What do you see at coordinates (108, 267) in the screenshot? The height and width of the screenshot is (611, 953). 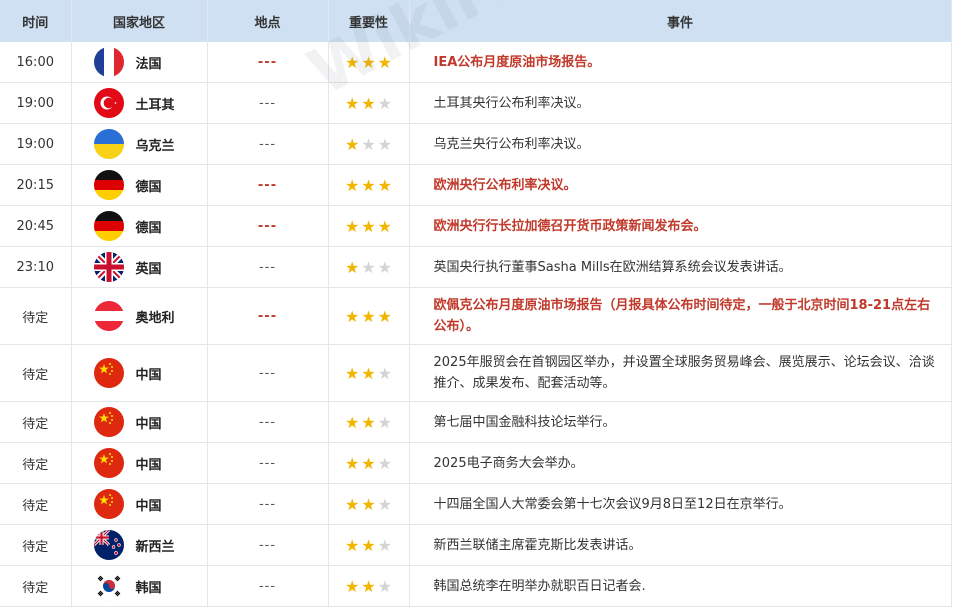 I see `uk-flag-icon` at bounding box center [108, 267].